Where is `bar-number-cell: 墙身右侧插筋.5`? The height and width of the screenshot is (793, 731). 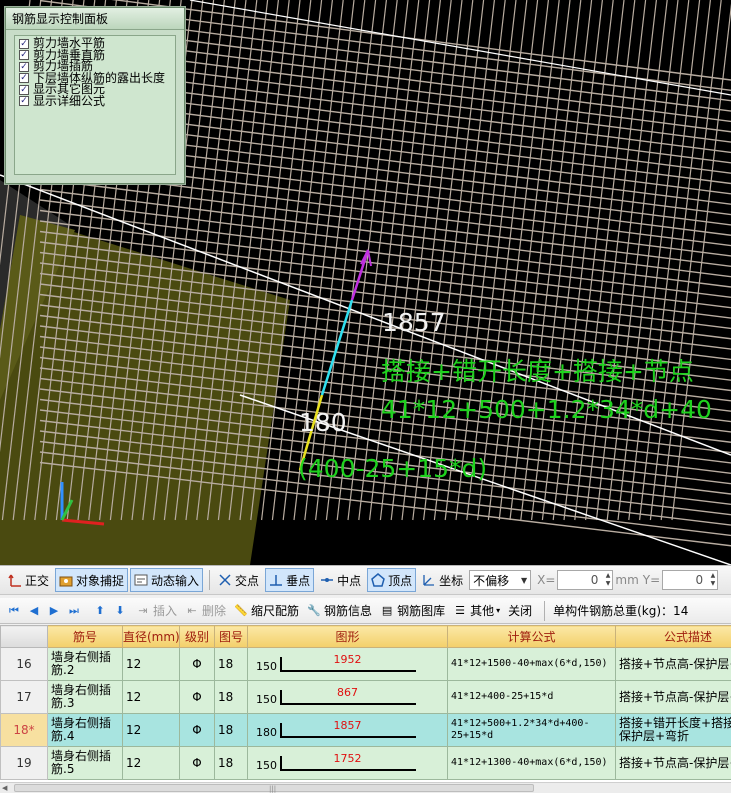 bar-number-cell: 墙身右侧插筋.5 is located at coordinates (85, 763).